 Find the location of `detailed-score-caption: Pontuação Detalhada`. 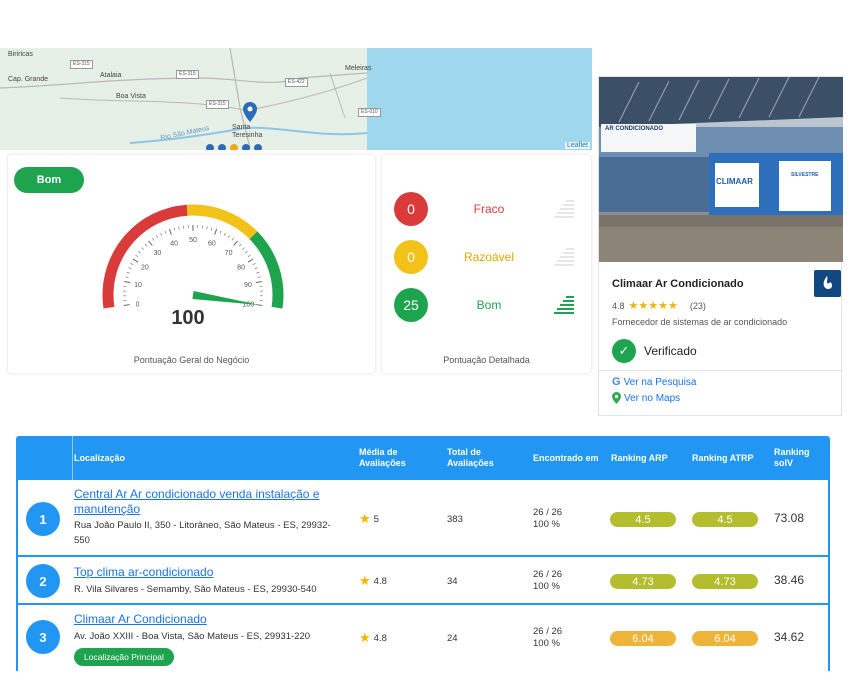

detailed-score-caption: Pontuação Detalhada is located at coordinates (486, 360).